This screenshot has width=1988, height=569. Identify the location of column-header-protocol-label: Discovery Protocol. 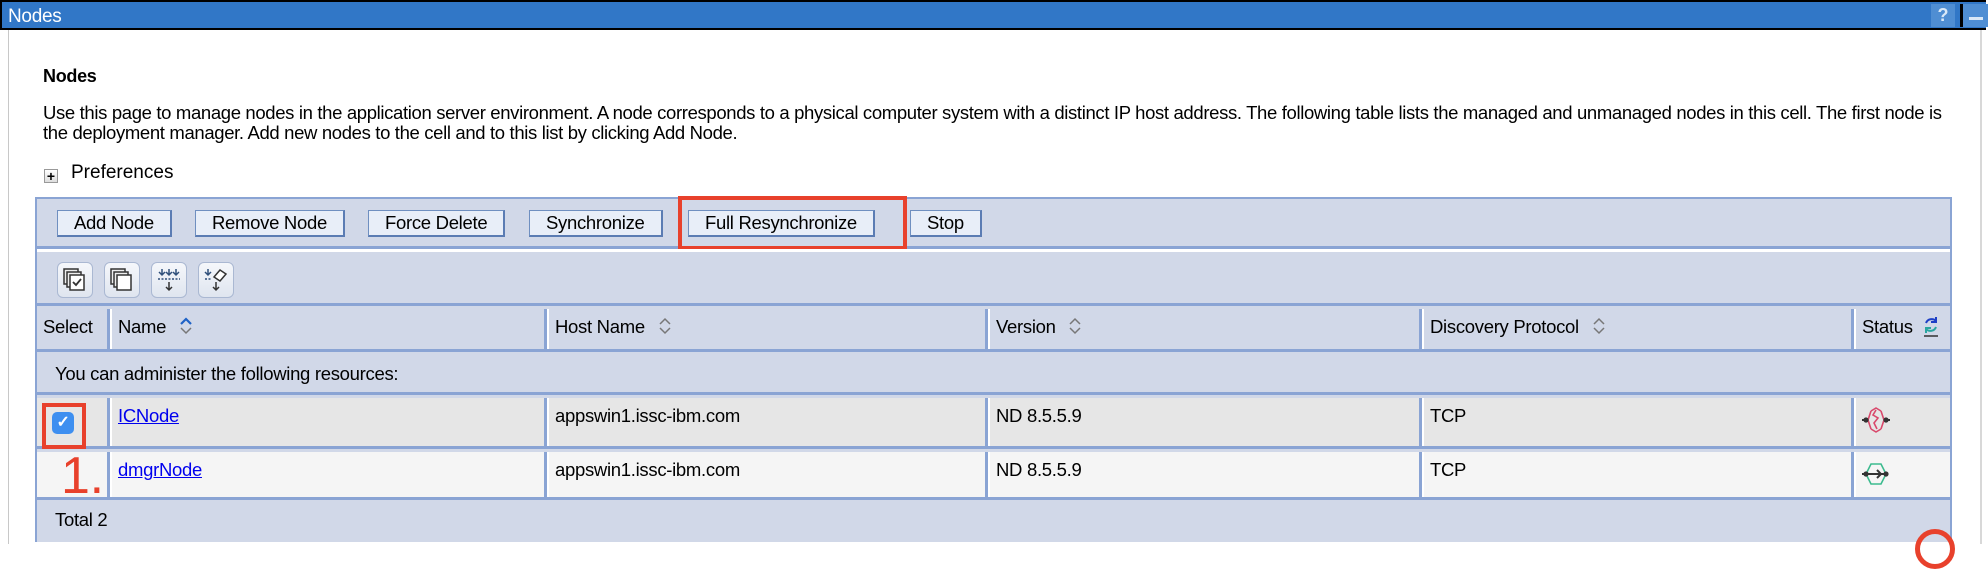
(1504, 326).